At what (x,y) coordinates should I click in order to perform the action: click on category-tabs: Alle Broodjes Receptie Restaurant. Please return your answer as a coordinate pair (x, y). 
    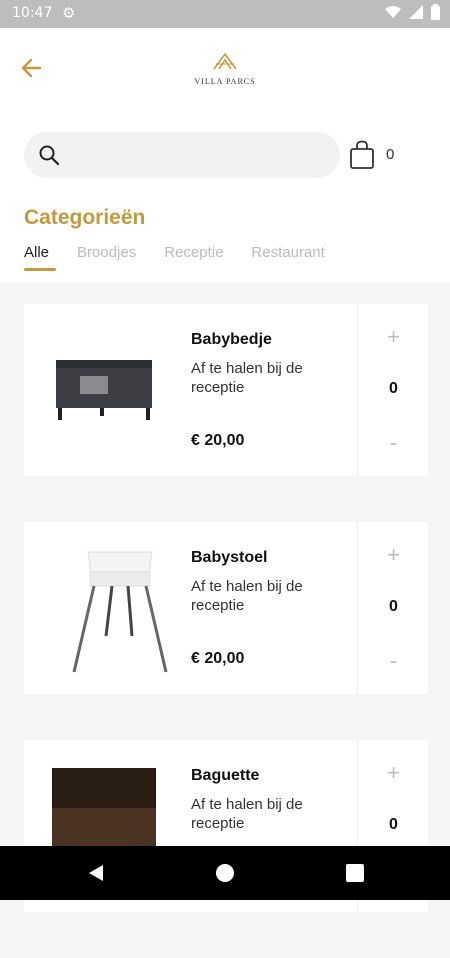
    Looking at the image, I should click on (188, 257).